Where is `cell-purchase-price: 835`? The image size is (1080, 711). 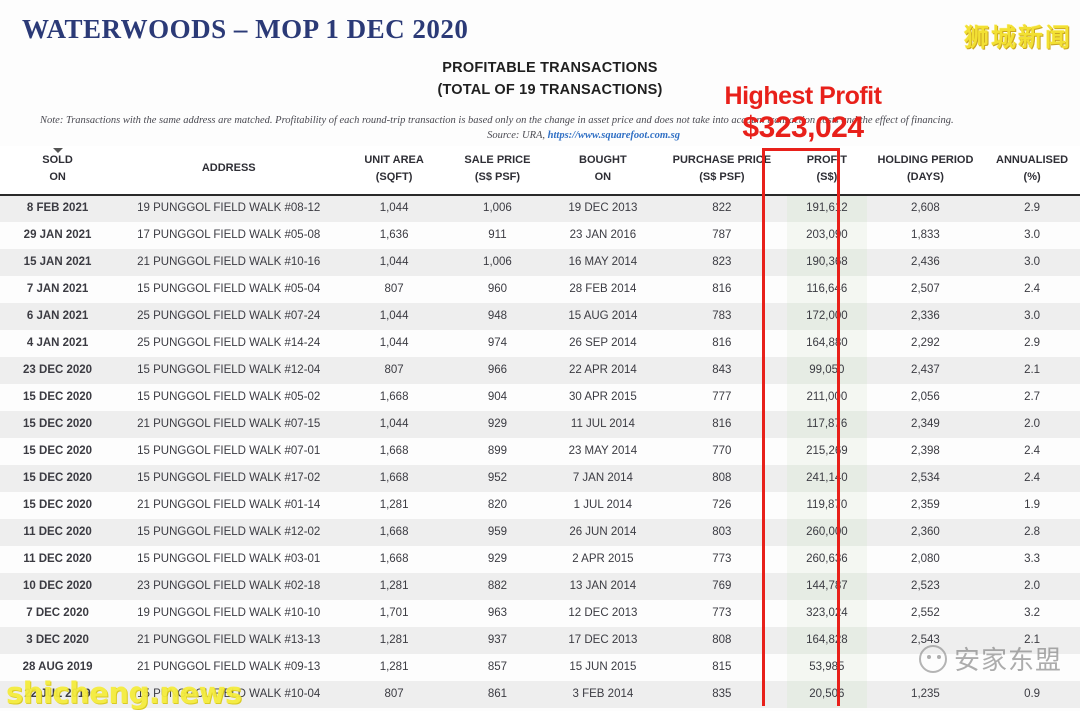
cell-purchase-price: 835 is located at coordinates (722, 694).